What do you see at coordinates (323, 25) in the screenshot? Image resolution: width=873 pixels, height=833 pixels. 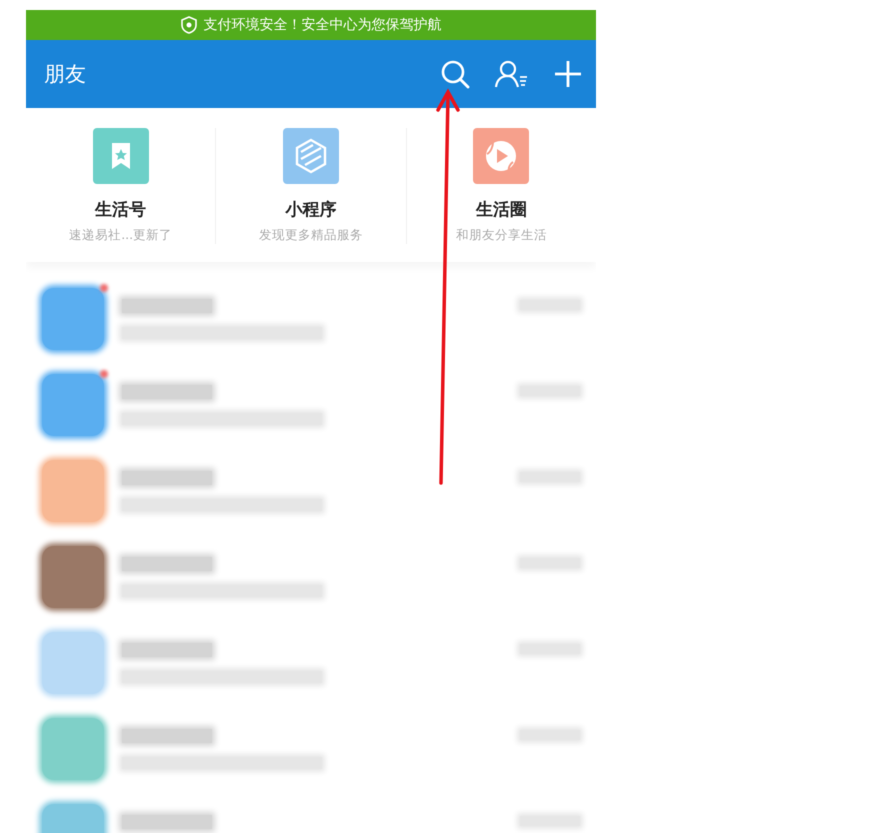 I see `banner-text: 支付环境安全！安全中心为您保驾护航` at bounding box center [323, 25].